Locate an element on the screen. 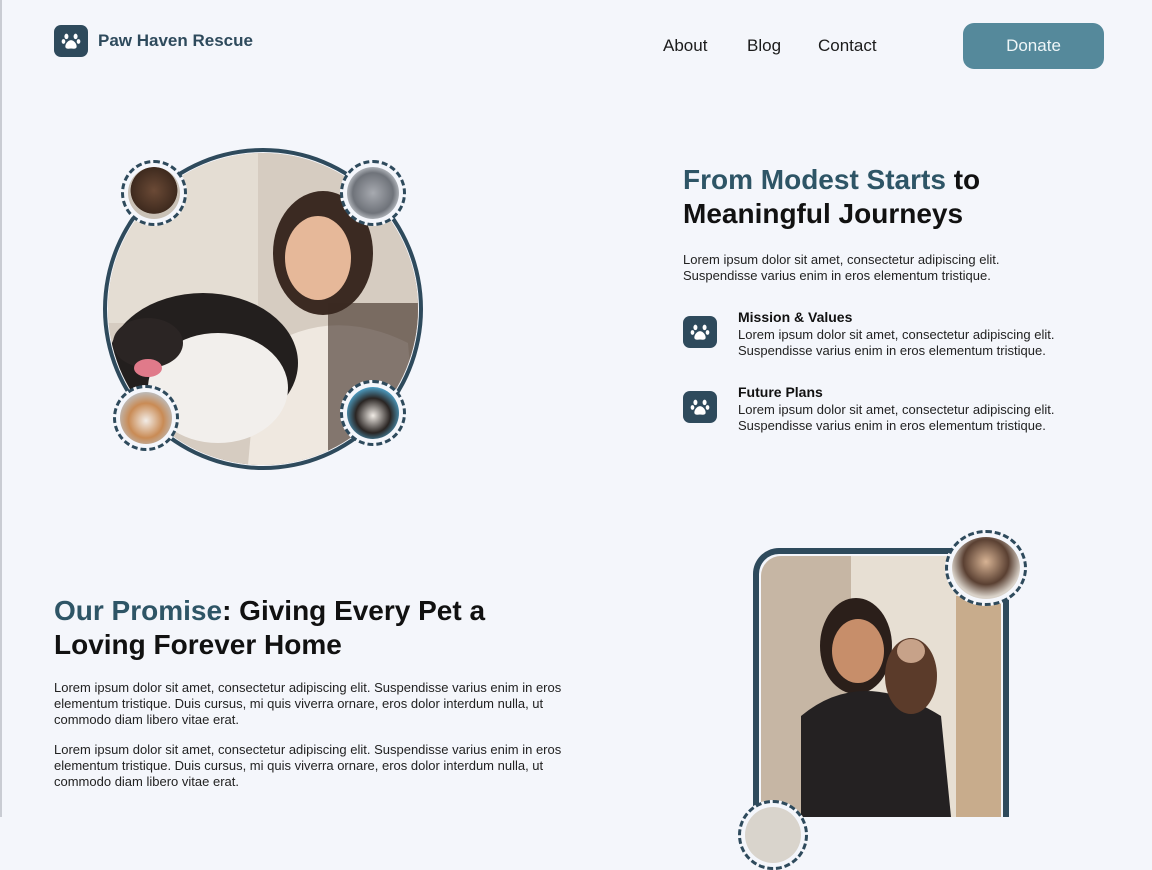 This screenshot has height=870, width=1152. section1-title-accent: From Modest Starts is located at coordinates (814, 179).